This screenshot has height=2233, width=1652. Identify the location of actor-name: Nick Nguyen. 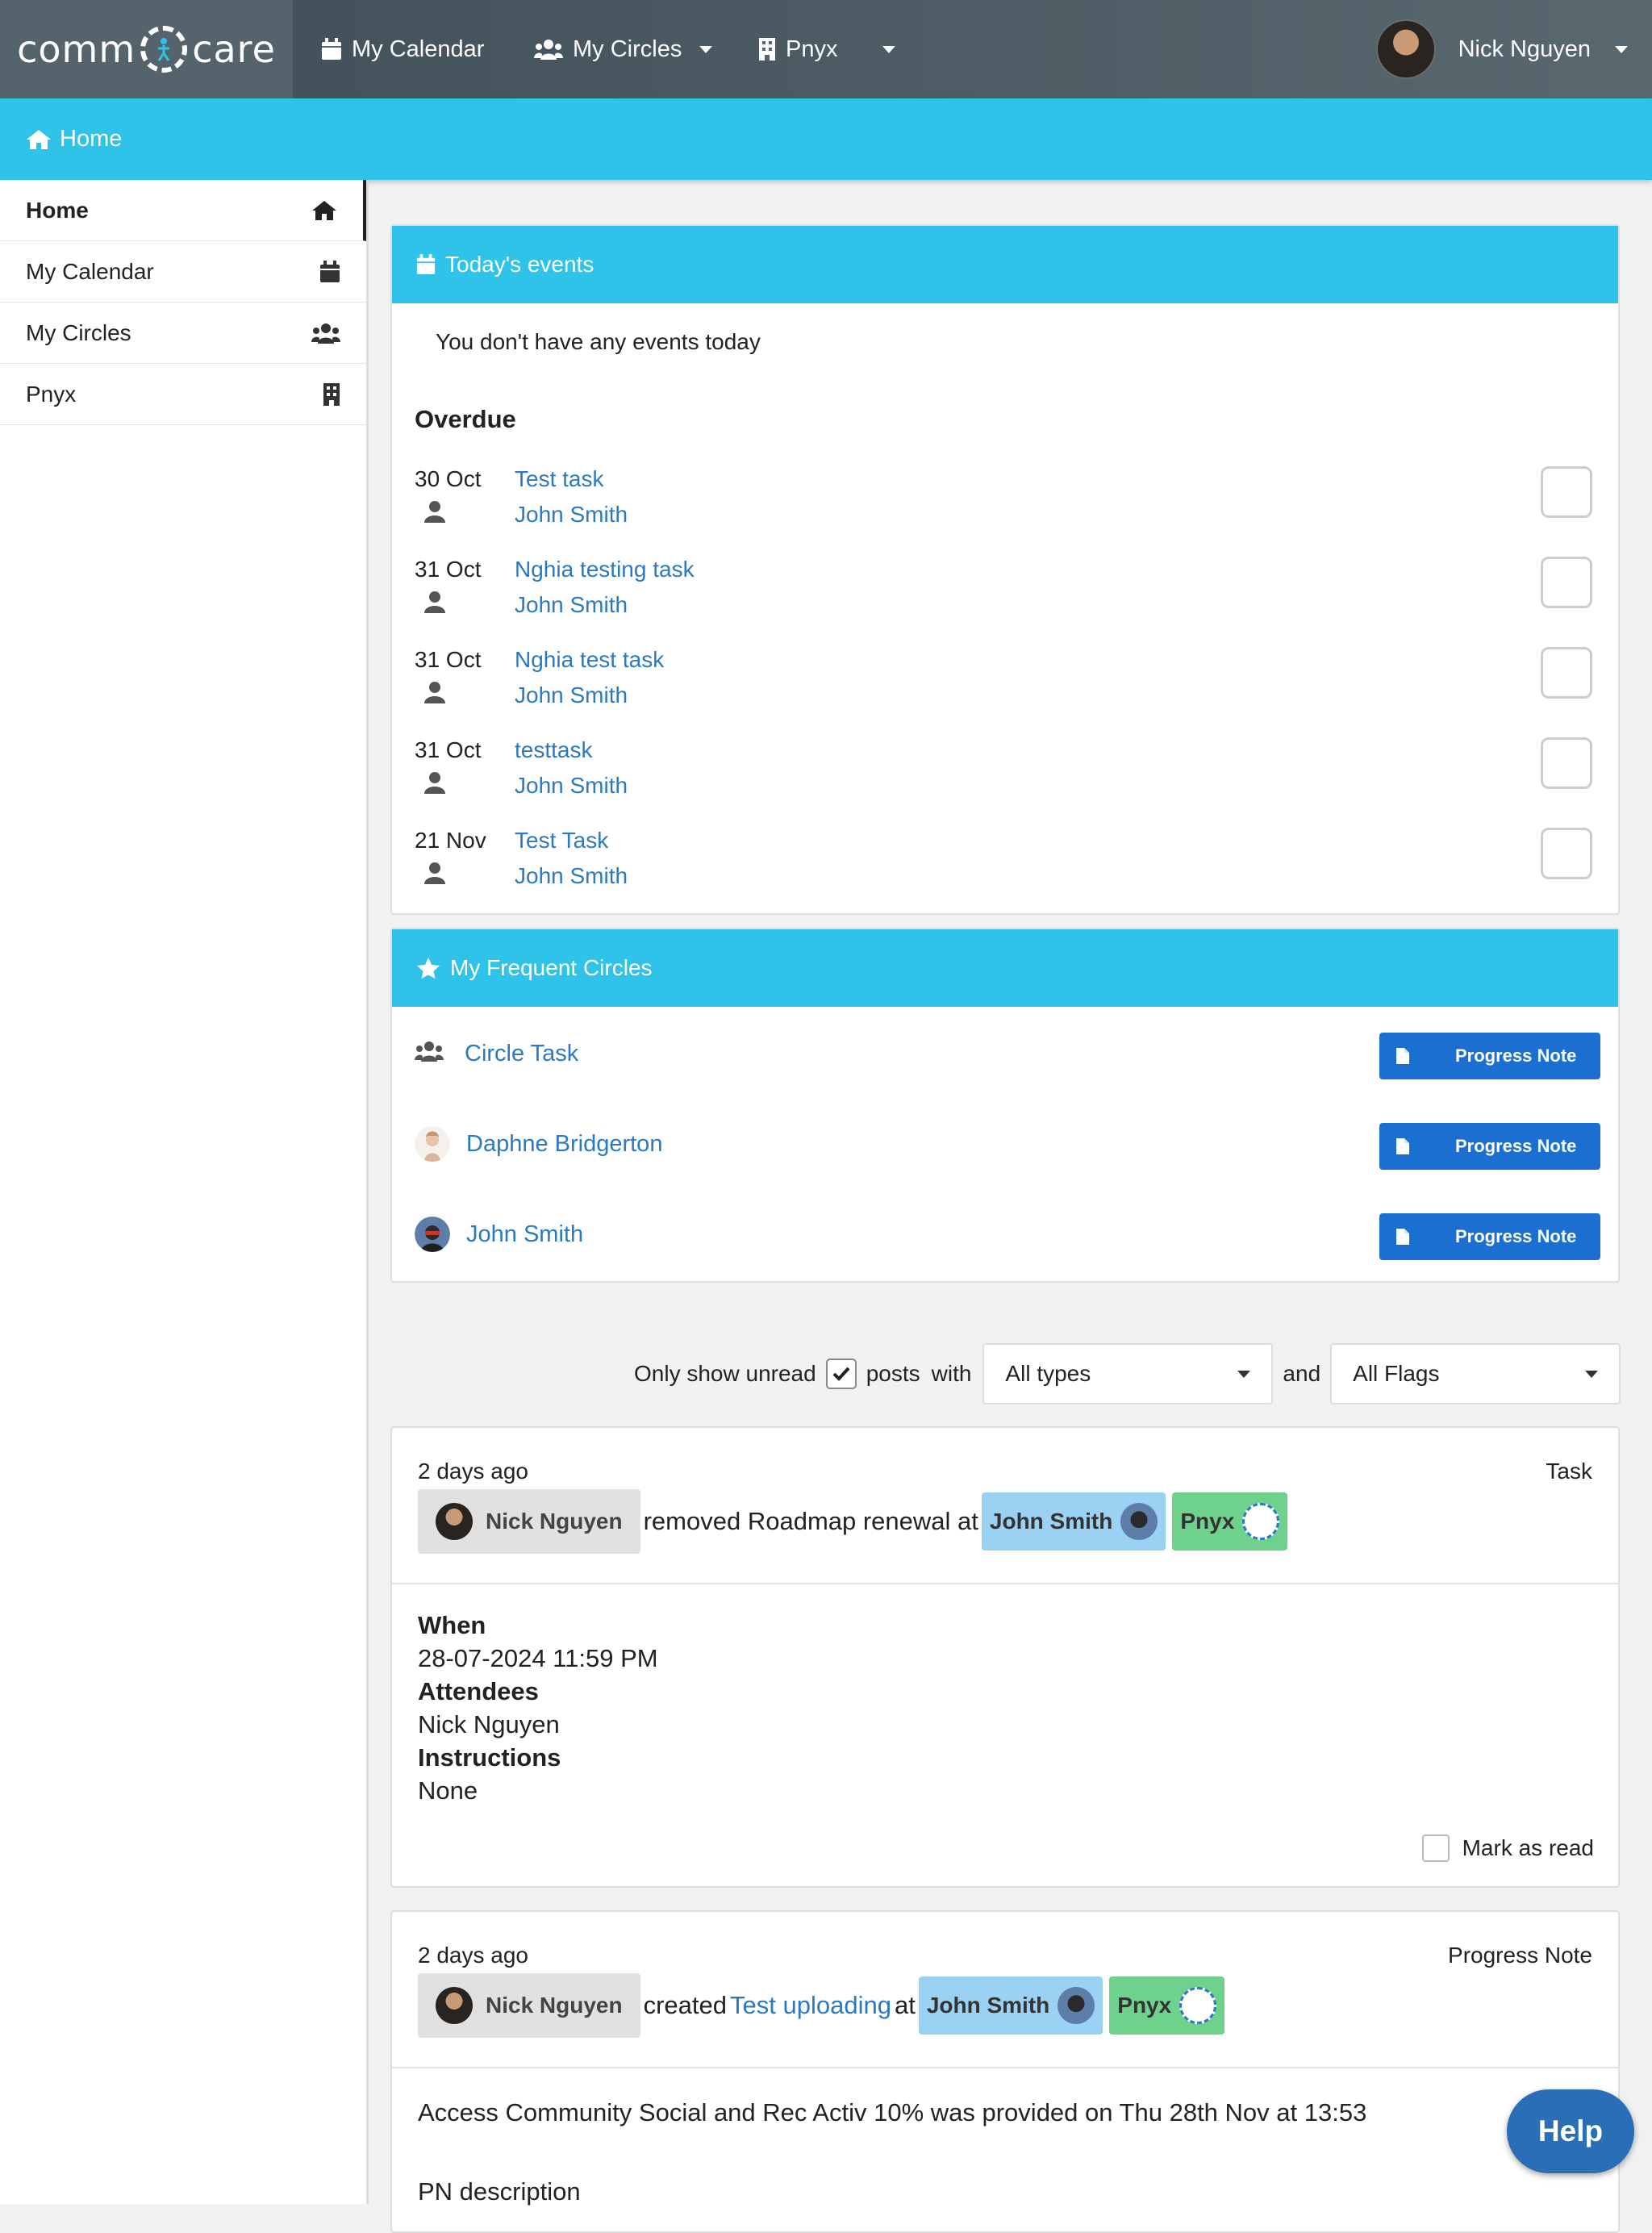
(554, 2005).